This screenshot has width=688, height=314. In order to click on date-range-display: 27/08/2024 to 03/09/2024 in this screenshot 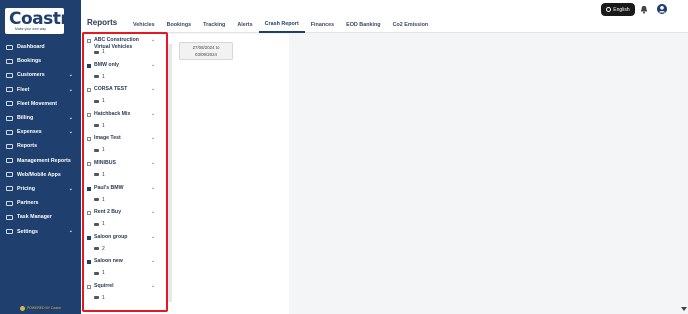, I will do `click(206, 51)`.